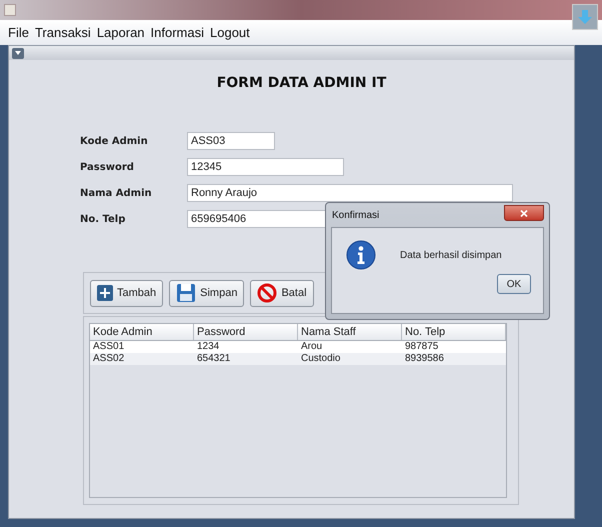  What do you see at coordinates (424, 359) in the screenshot?
I see `table-cell-text: 8939586` at bounding box center [424, 359].